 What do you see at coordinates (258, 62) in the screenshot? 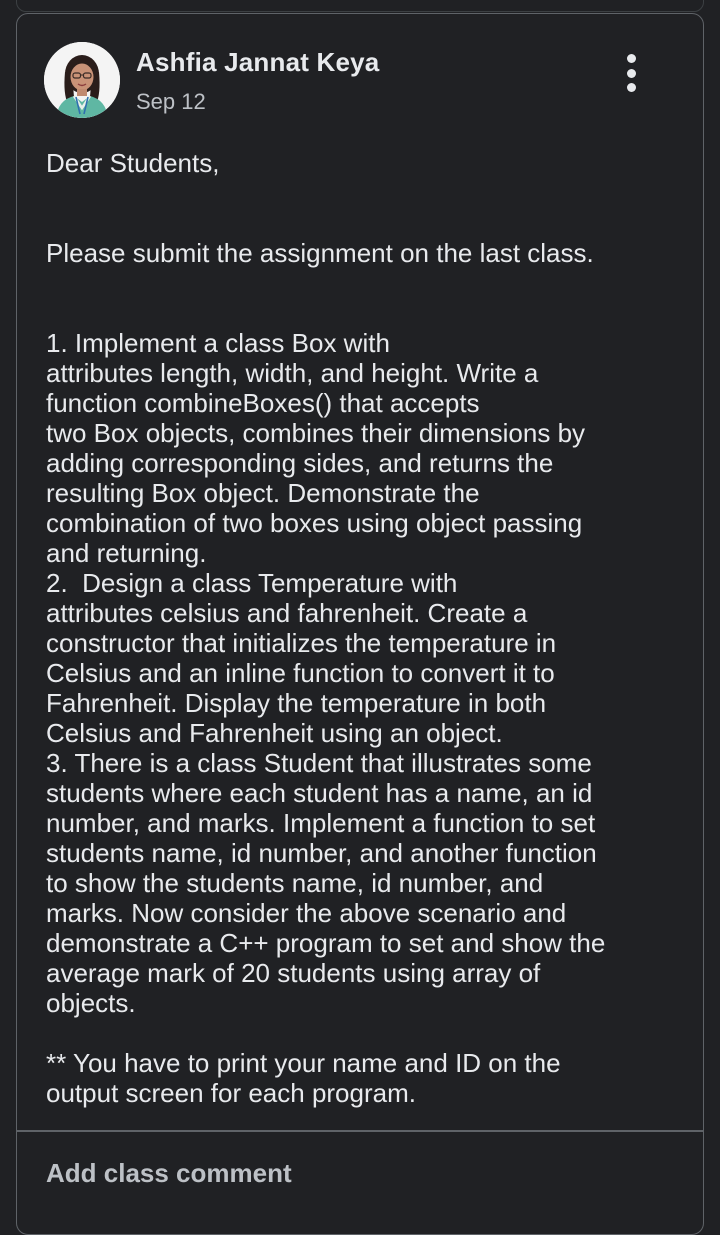
I see `author-name: Ashfia Jannat Keya` at bounding box center [258, 62].